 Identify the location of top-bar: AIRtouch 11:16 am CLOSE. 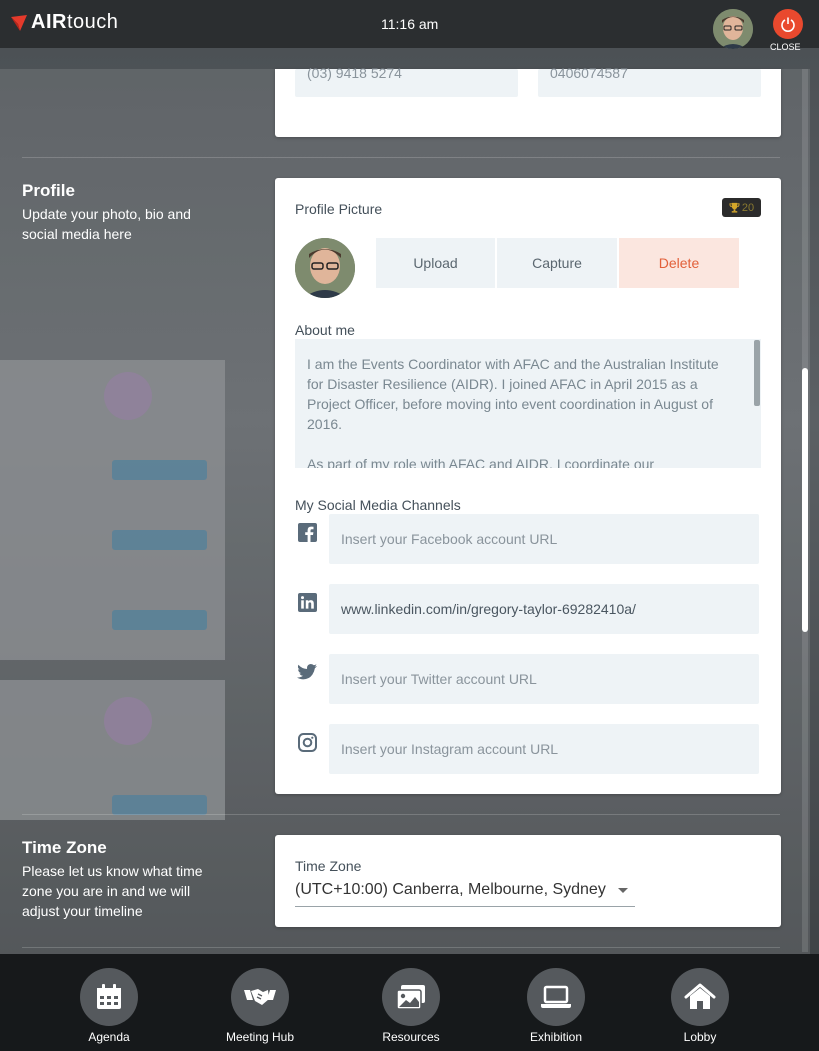
(409, 26).